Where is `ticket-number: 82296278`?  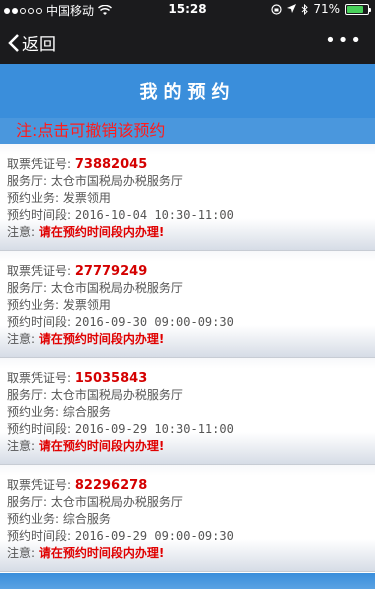 ticket-number: 82296278 is located at coordinates (111, 485).